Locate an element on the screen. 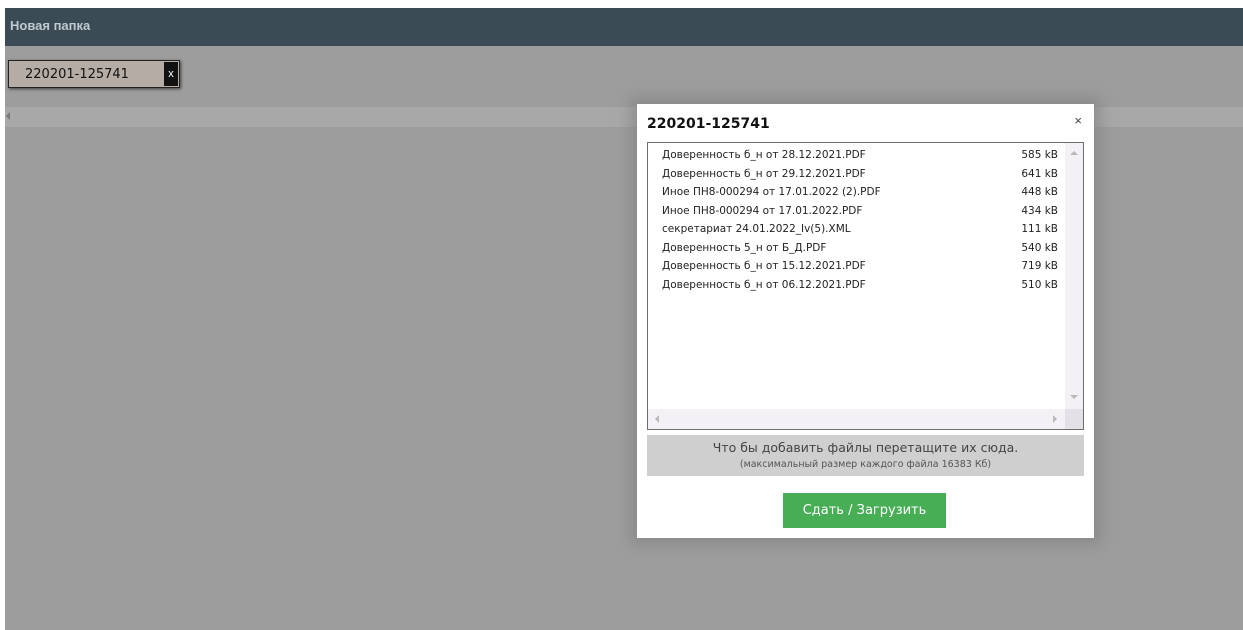  file-size: 448 kB is located at coordinates (1039, 192).